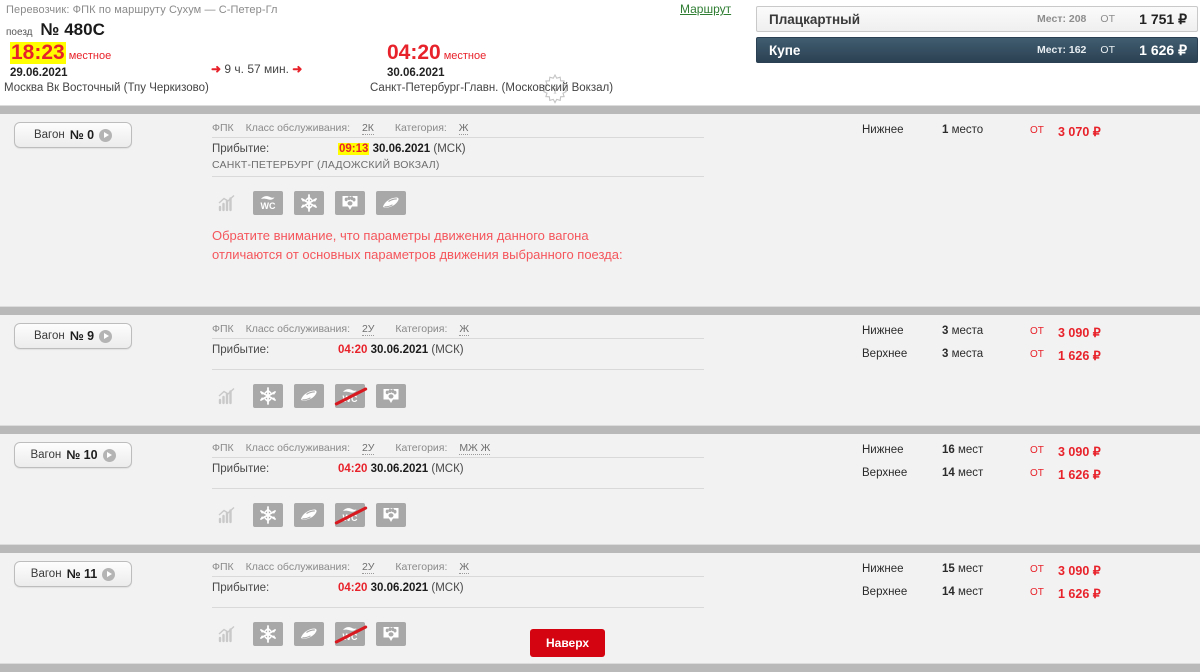 This screenshot has width=1200, height=672. I want to click on class-tab-seats: Мест: 162, so click(1062, 50).